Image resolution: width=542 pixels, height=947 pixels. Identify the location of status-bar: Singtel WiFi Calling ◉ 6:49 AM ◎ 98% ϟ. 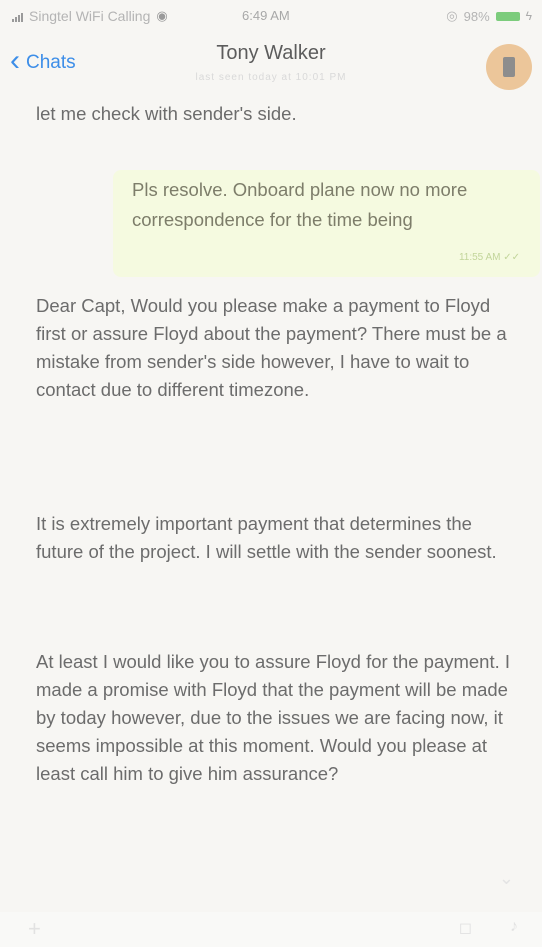
(271, 15).